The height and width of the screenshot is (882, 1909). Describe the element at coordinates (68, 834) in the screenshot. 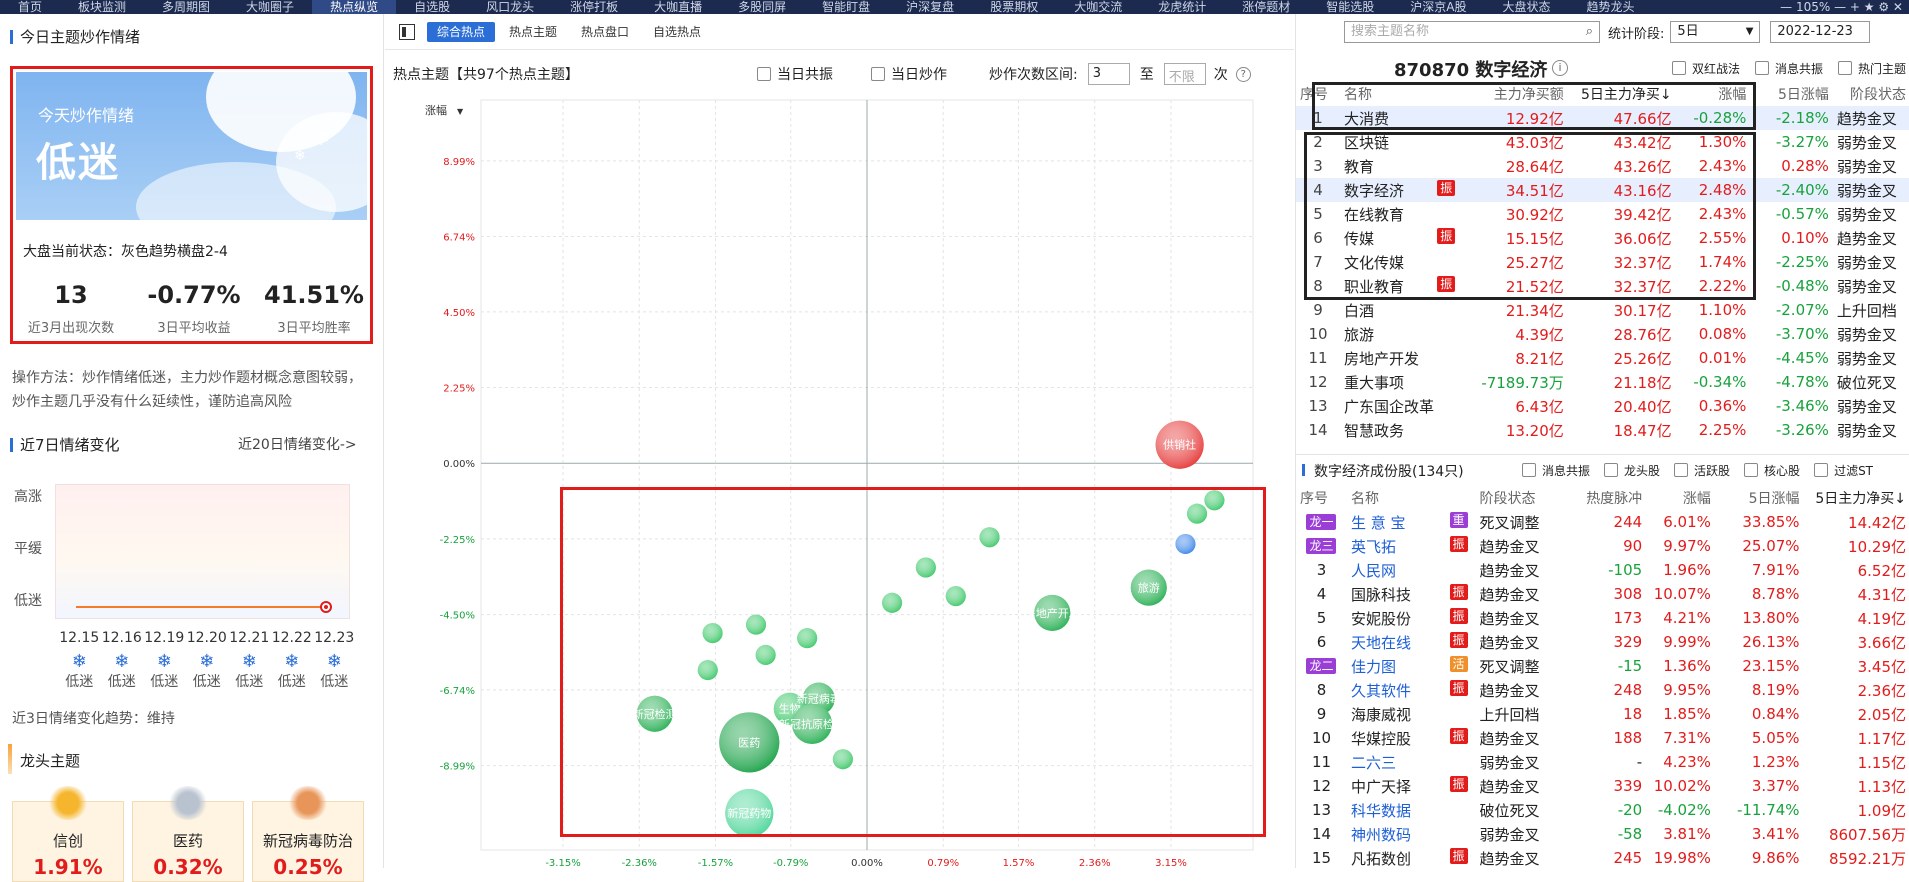

I see `dragon-theme-card: 信创 1.91%` at that location.